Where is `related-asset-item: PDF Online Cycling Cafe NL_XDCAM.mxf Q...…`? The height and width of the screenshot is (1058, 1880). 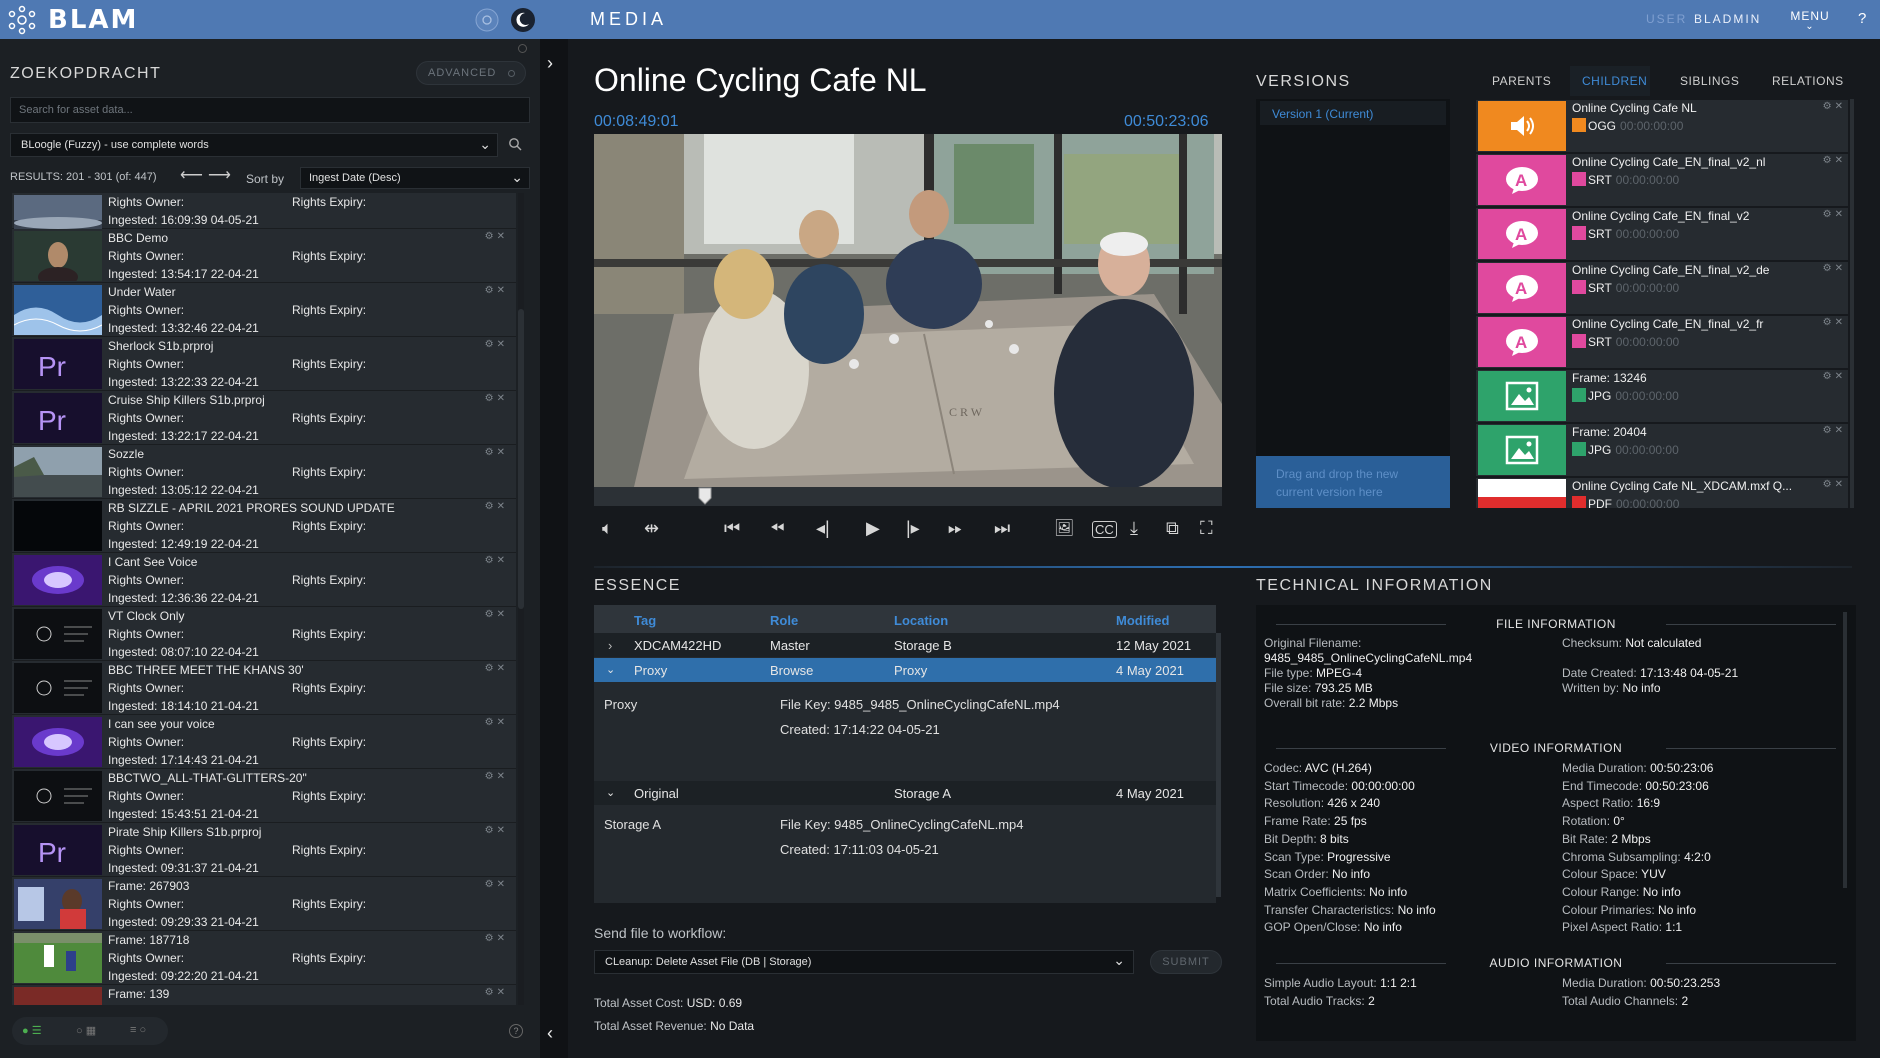
related-asset-item: PDF Online Cycling Cafe NL_XDCAM.mxf Q...… is located at coordinates (1662, 493).